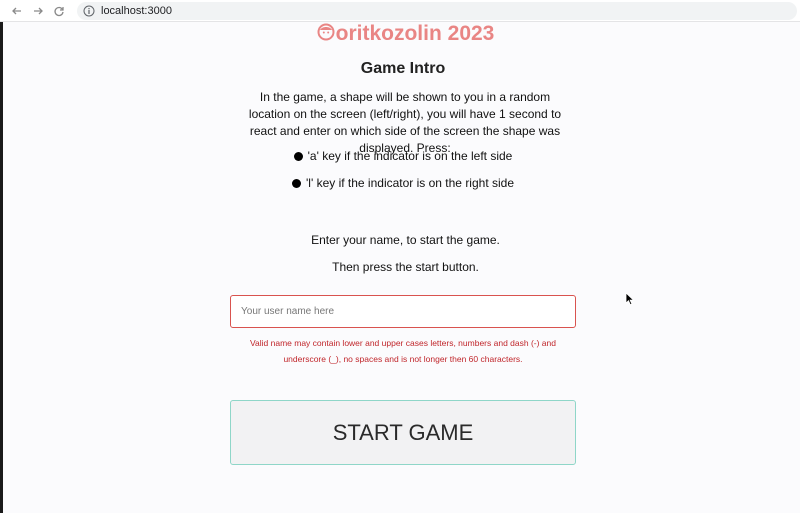  I want to click on start-game-button: START GAME, so click(403, 432).